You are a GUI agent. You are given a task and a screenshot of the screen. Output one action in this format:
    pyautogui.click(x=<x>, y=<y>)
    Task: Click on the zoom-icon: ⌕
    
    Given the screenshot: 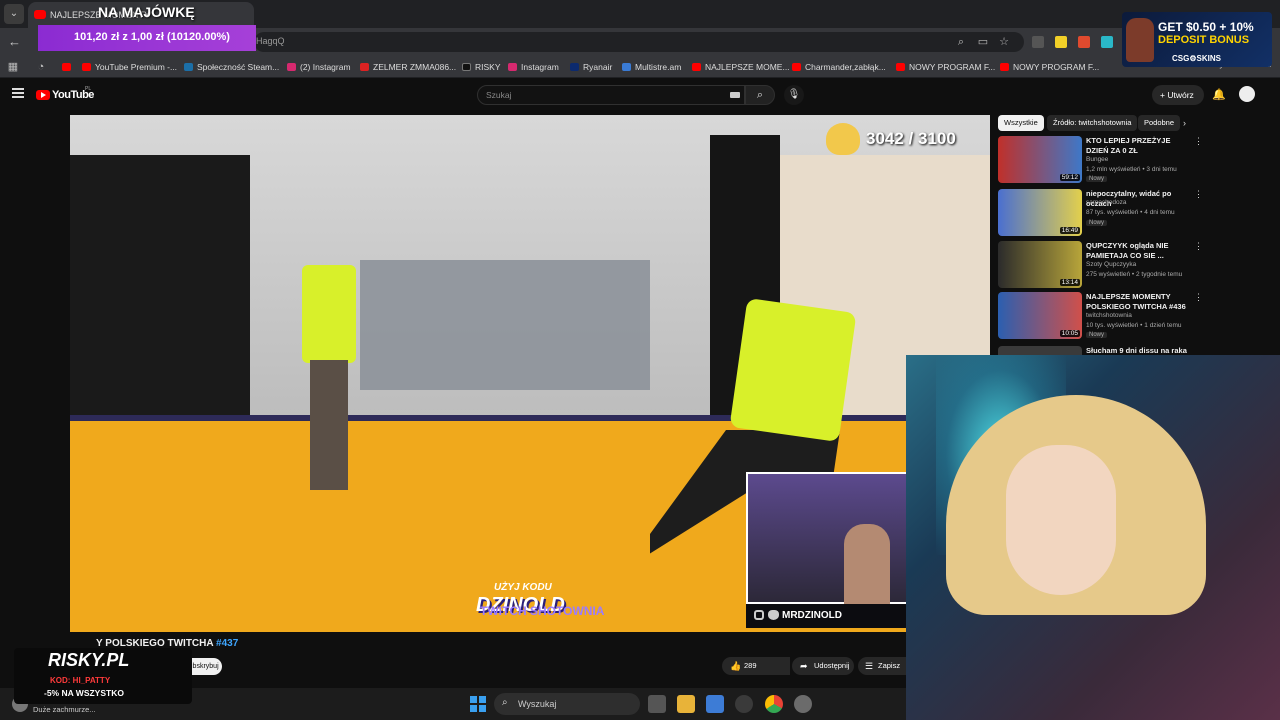 What is the action you would take?
    pyautogui.click(x=961, y=42)
    